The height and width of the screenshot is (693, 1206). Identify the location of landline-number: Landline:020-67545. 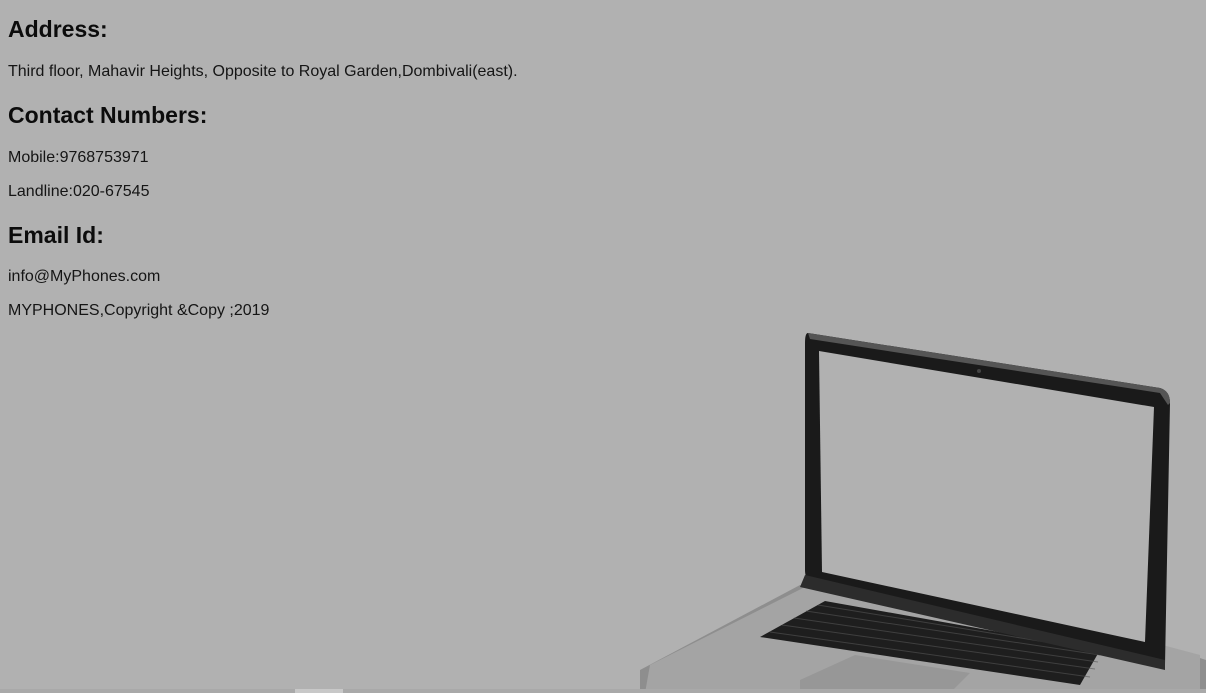
(79, 191).